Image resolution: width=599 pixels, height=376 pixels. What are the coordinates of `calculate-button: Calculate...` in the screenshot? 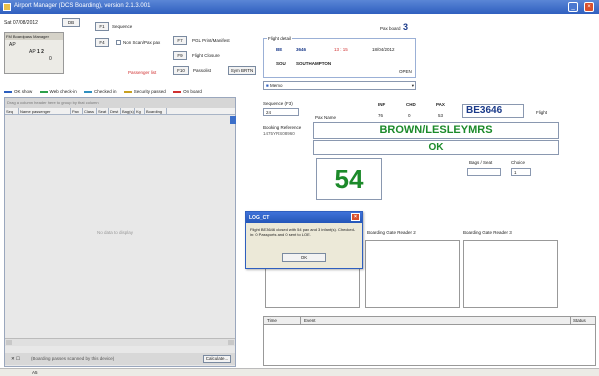 It's located at (217, 359).